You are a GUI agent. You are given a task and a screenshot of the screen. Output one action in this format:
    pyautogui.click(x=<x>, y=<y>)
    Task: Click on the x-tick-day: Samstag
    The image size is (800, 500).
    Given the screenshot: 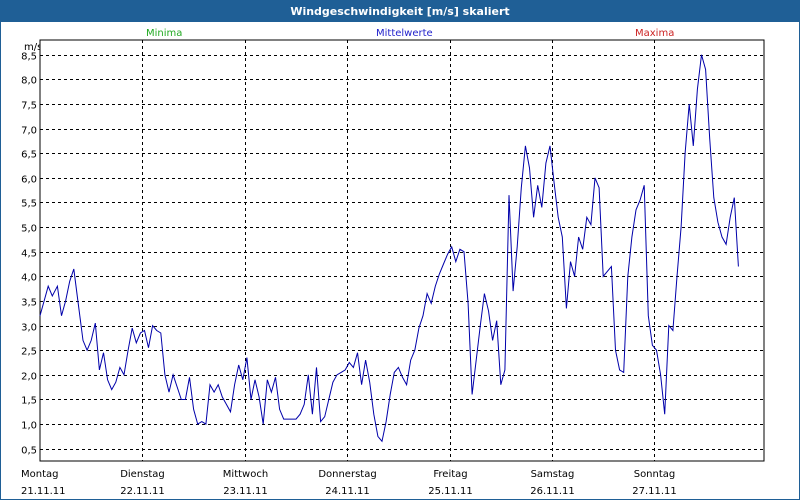 What is the action you would take?
    pyautogui.click(x=553, y=474)
    